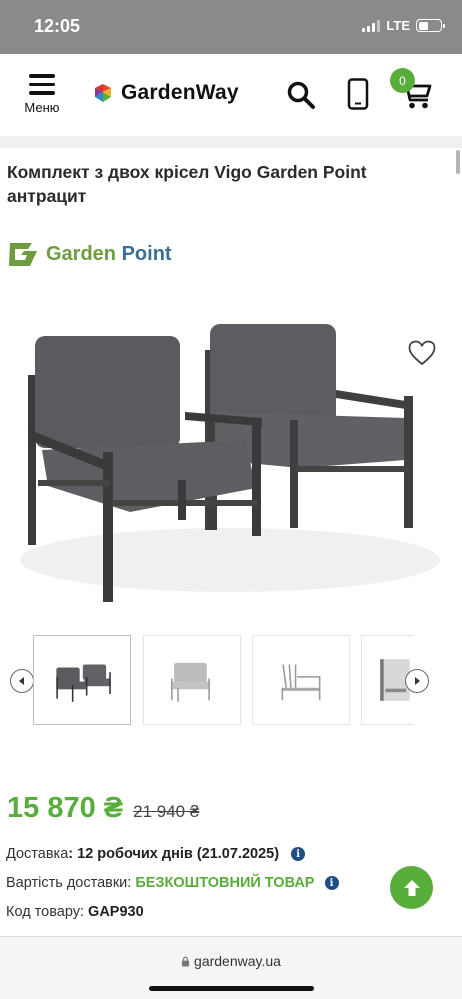  I want to click on prev-image-button, so click(22, 681).